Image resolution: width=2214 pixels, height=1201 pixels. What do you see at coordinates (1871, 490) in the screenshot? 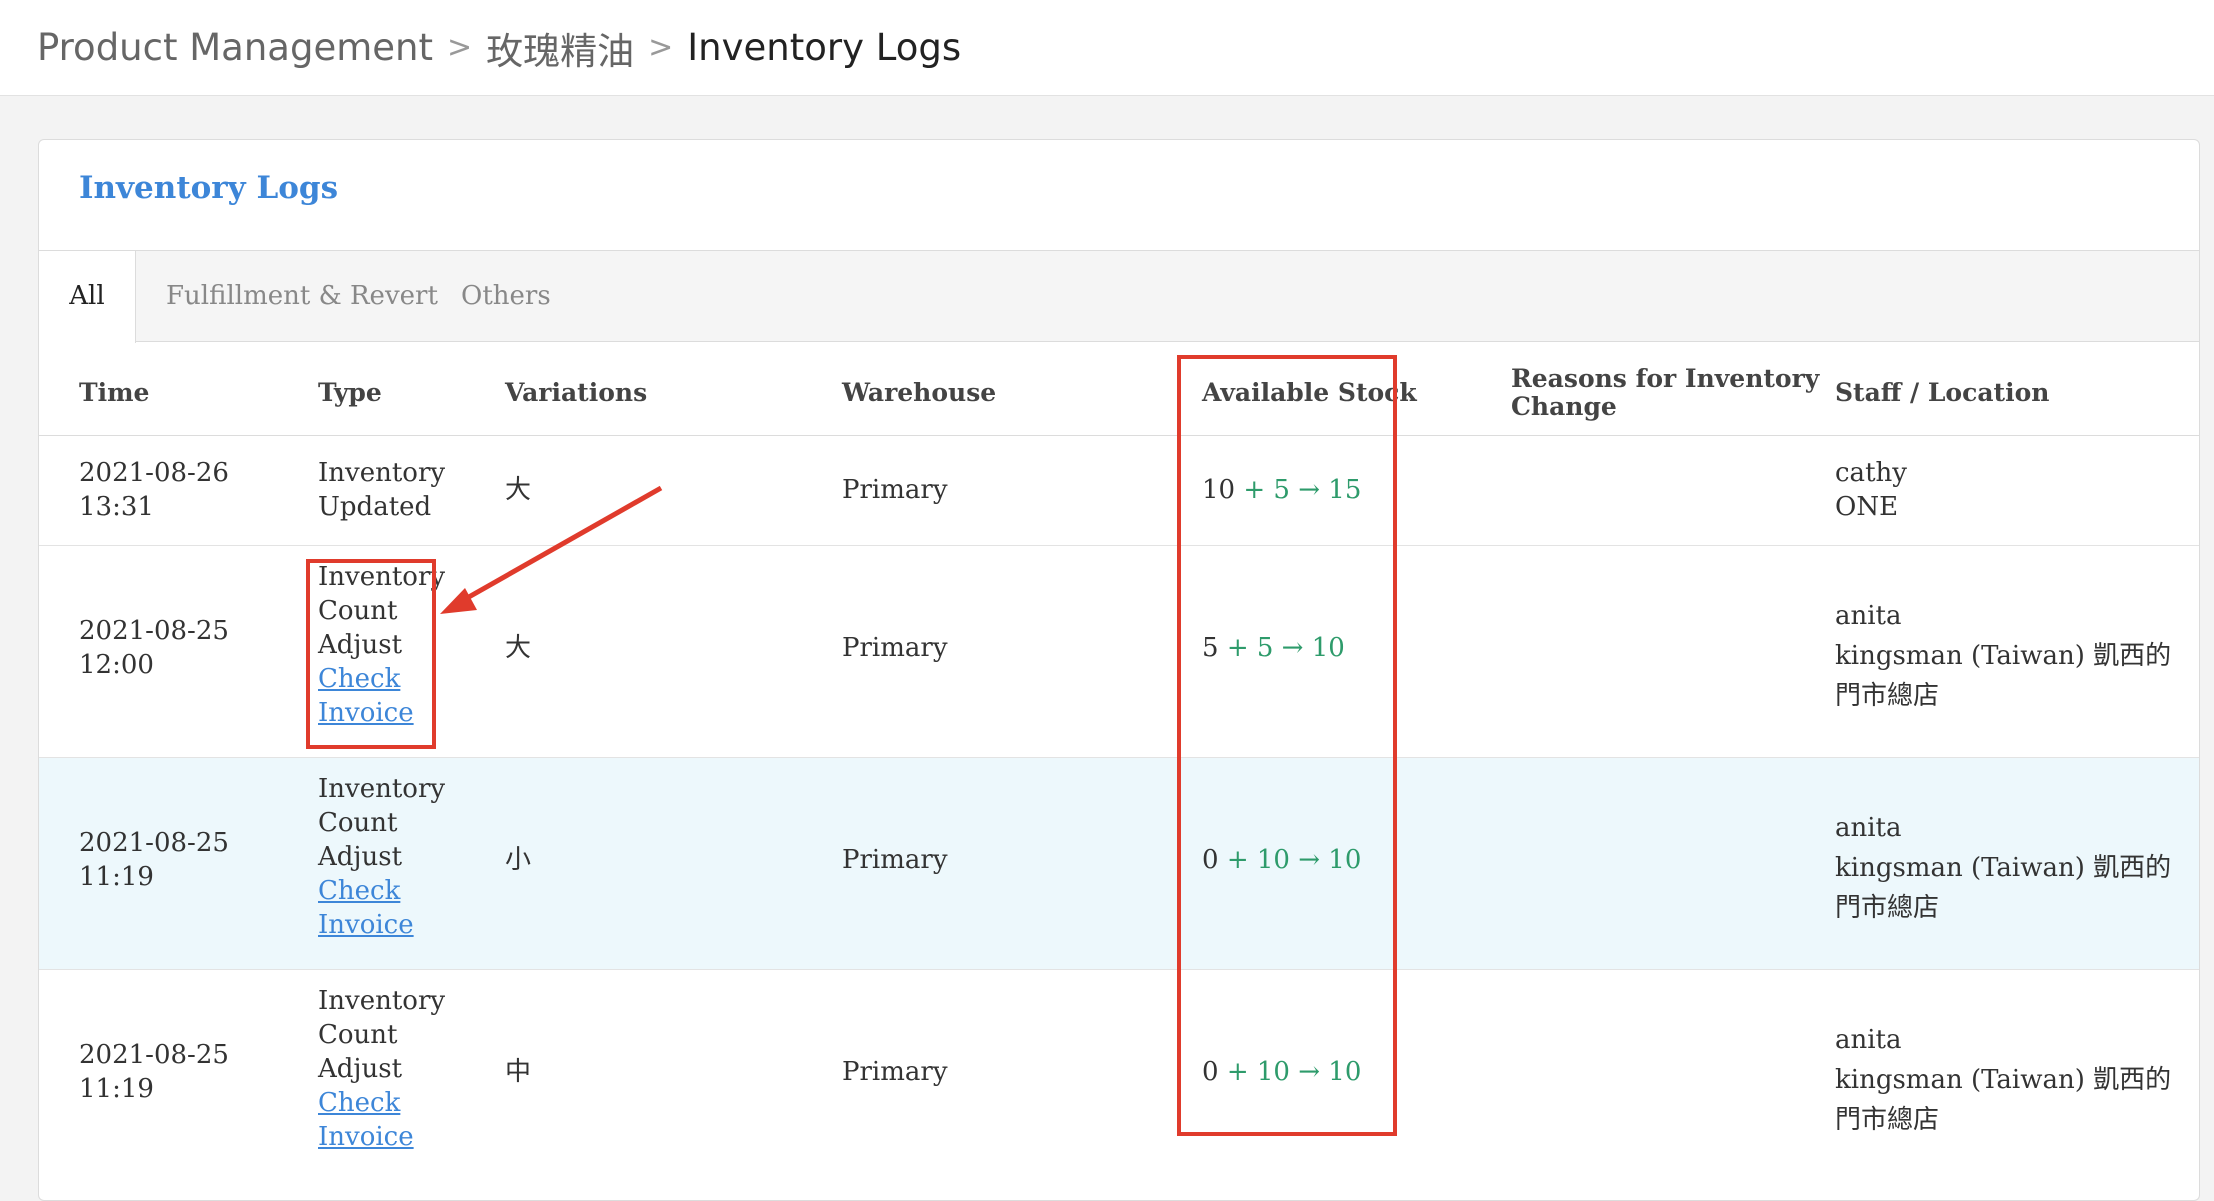
I see `row-staff-location: cathy ONE` at bounding box center [1871, 490].